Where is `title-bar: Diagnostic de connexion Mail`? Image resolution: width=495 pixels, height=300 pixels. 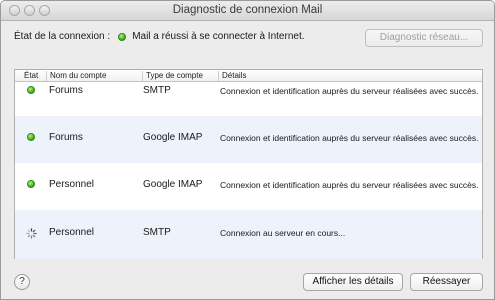
title-bar: Diagnostic de connexion Mail is located at coordinates (247, 11).